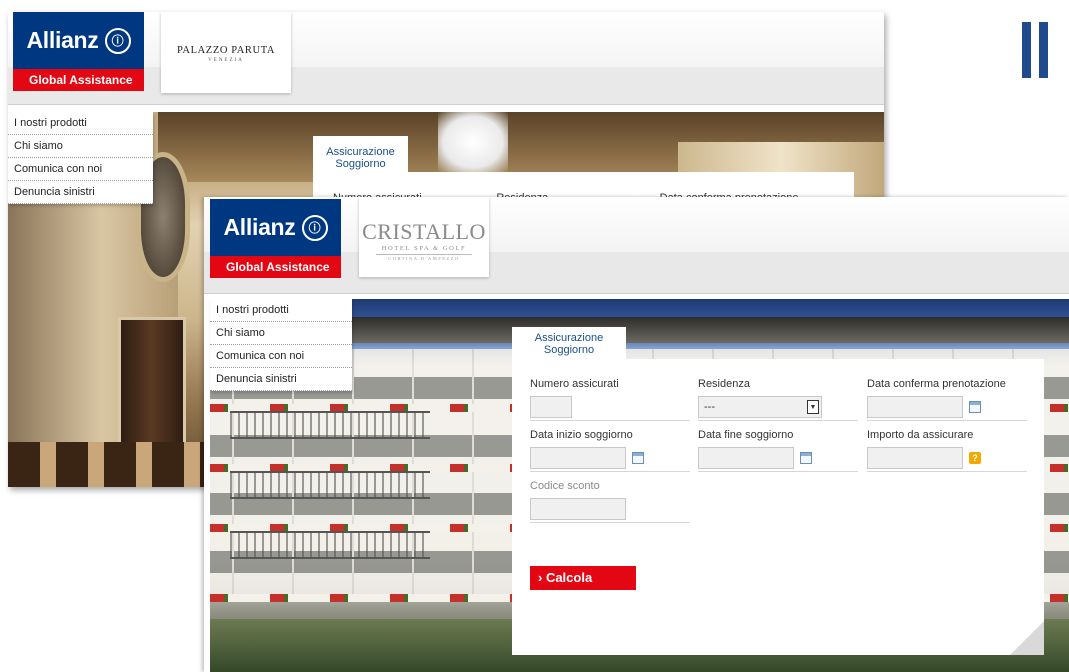  Describe the element at coordinates (583, 578) in the screenshot. I see `calcola-button: › Calcola` at that location.